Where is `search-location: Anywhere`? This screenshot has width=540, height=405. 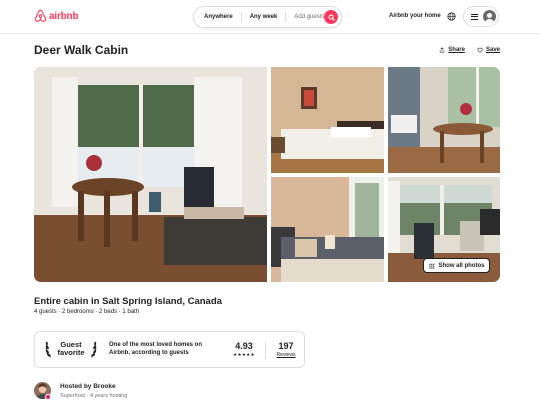 search-location: Anywhere is located at coordinates (217, 17).